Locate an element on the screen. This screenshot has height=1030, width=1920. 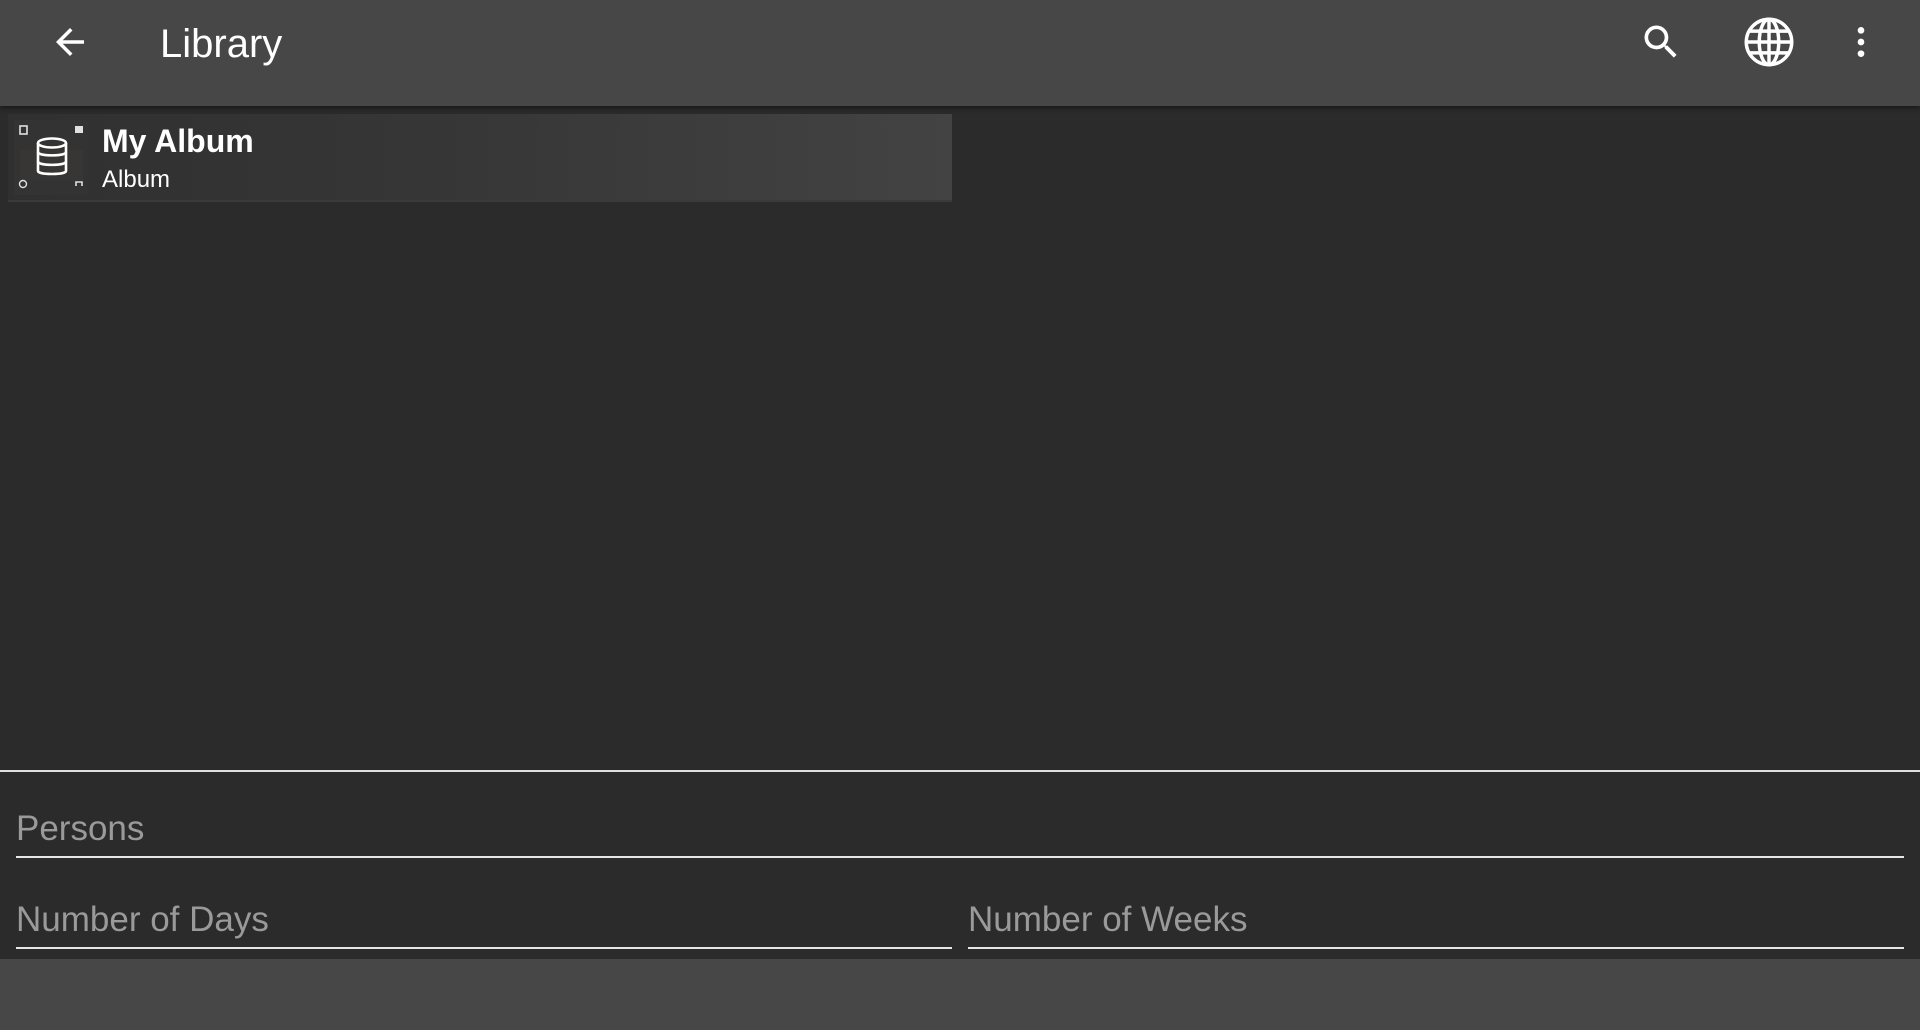
days-input is located at coordinates (484, 920).